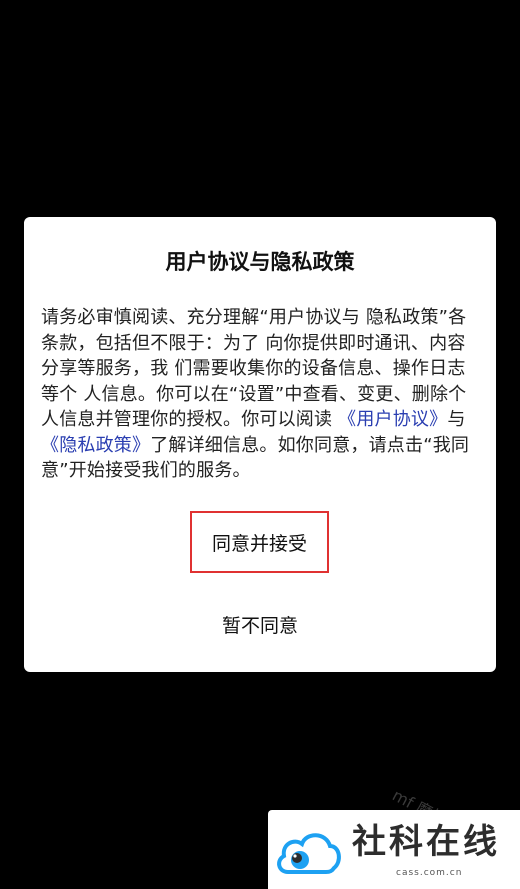  What do you see at coordinates (309, 853) in the screenshot?
I see `cloud-eye-logo-icon` at bounding box center [309, 853].